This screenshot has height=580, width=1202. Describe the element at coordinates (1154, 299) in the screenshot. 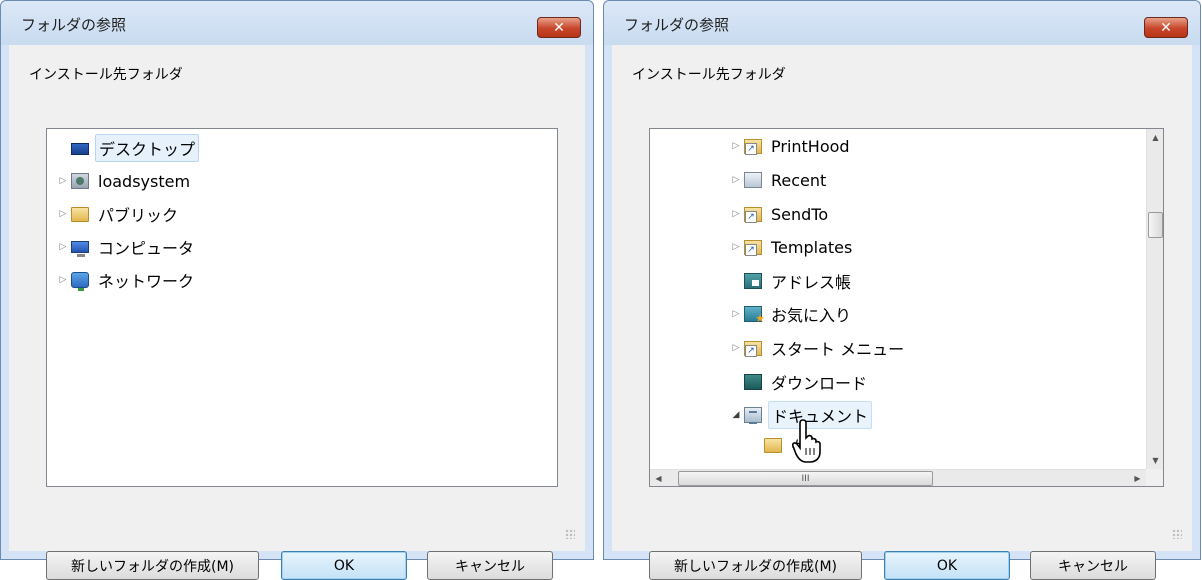

I see `vertical-scrollbar: ▲ ▼` at that location.